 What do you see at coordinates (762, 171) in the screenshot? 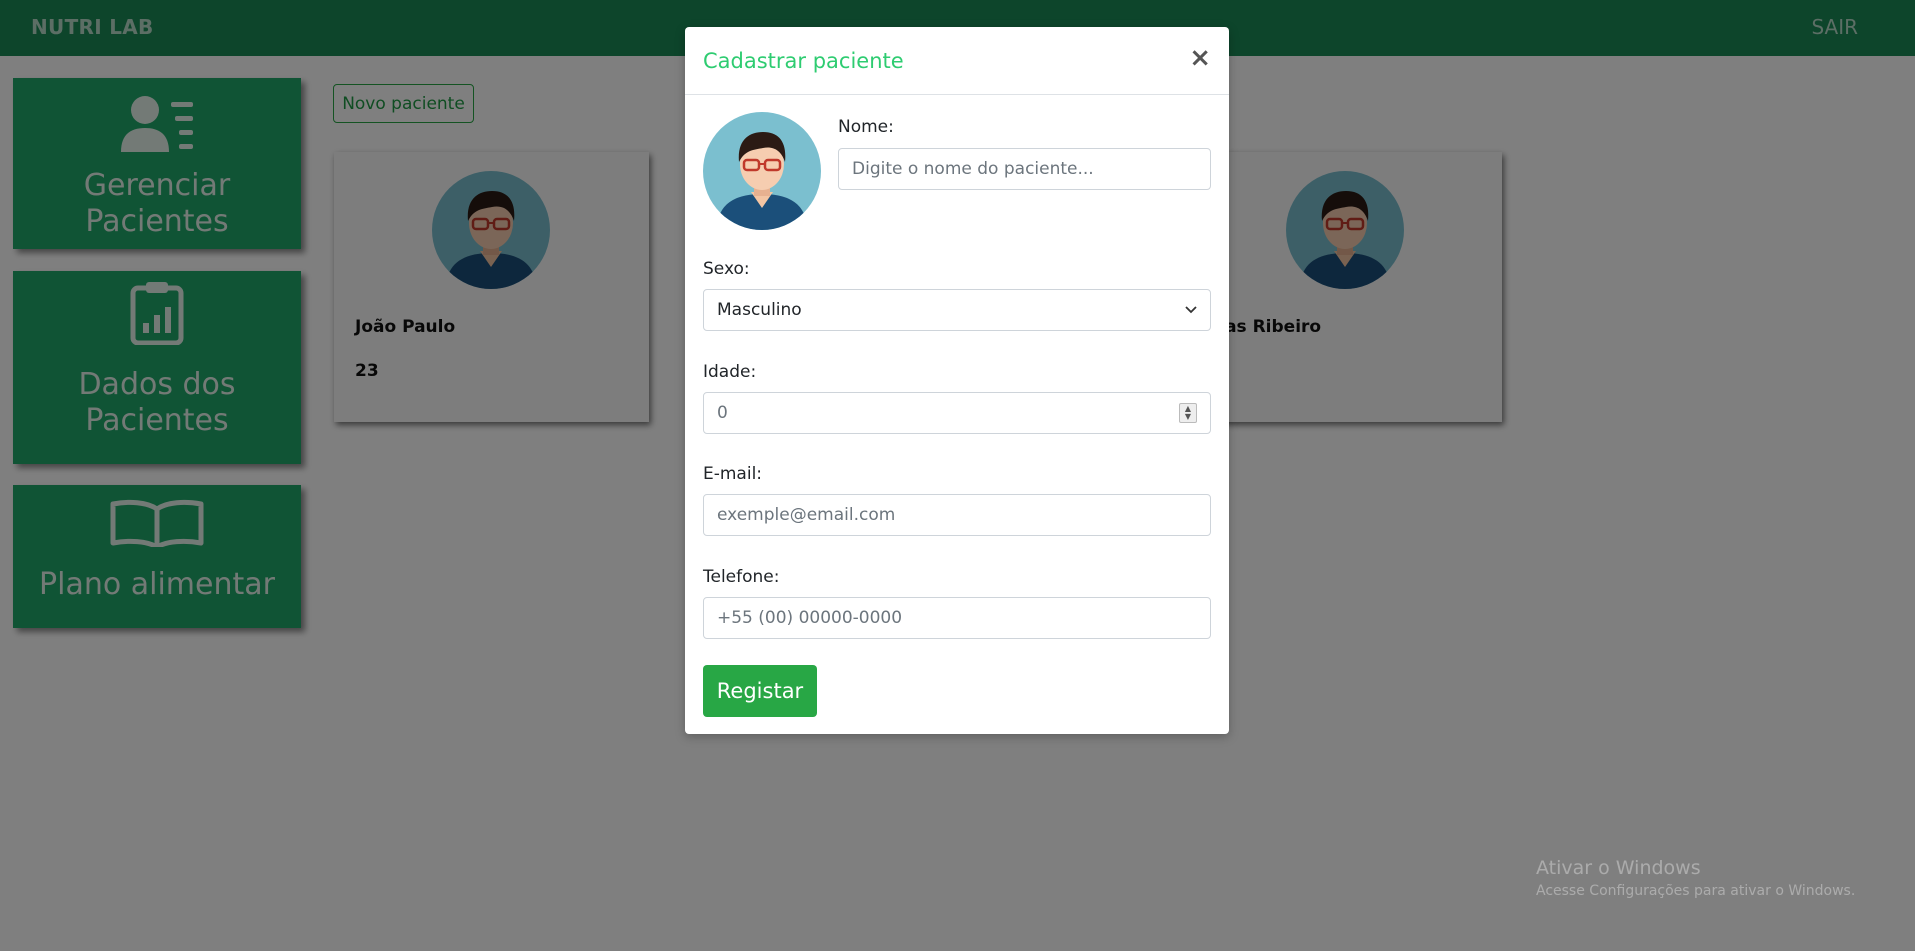
I see `avatar` at bounding box center [762, 171].